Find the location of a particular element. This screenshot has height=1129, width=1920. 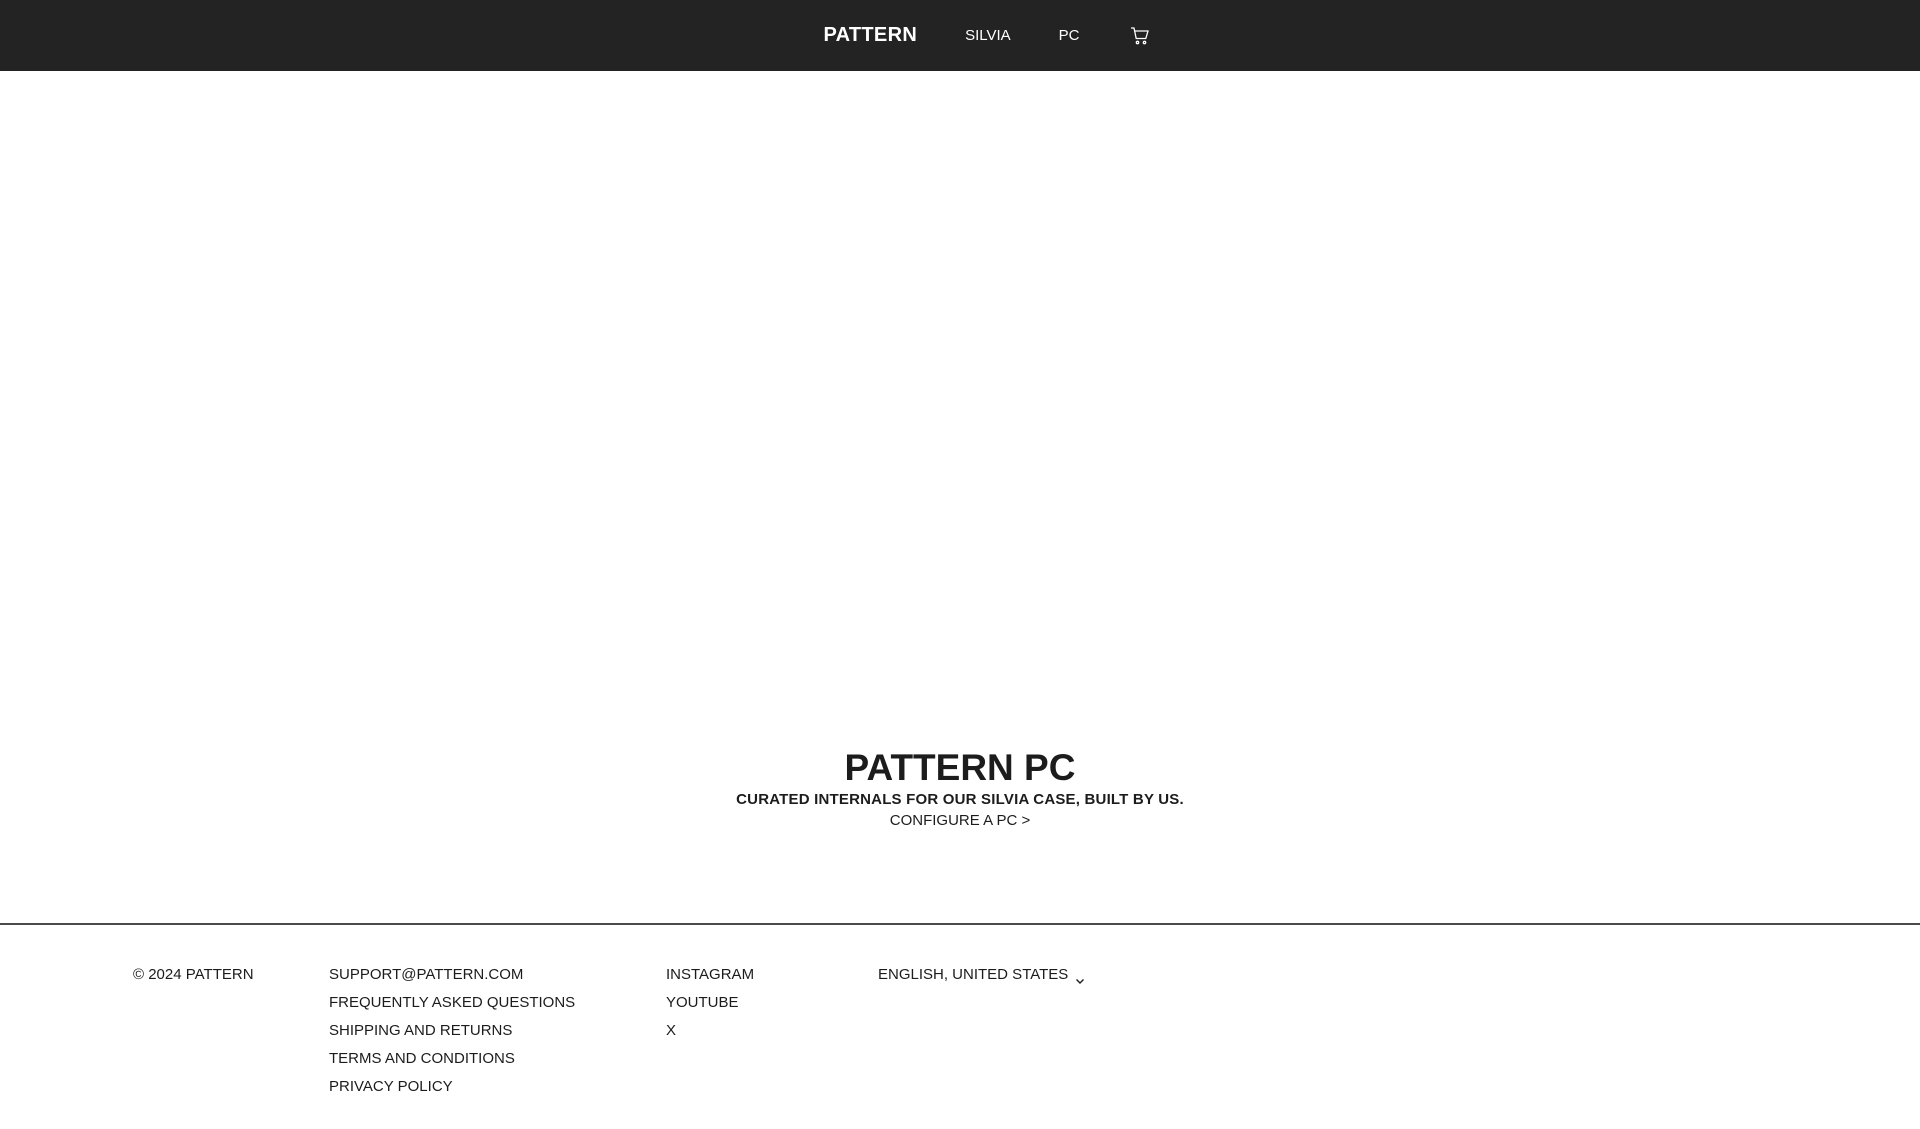

configure-pc-link: CONFIGURE A PC > is located at coordinates (960, 821).